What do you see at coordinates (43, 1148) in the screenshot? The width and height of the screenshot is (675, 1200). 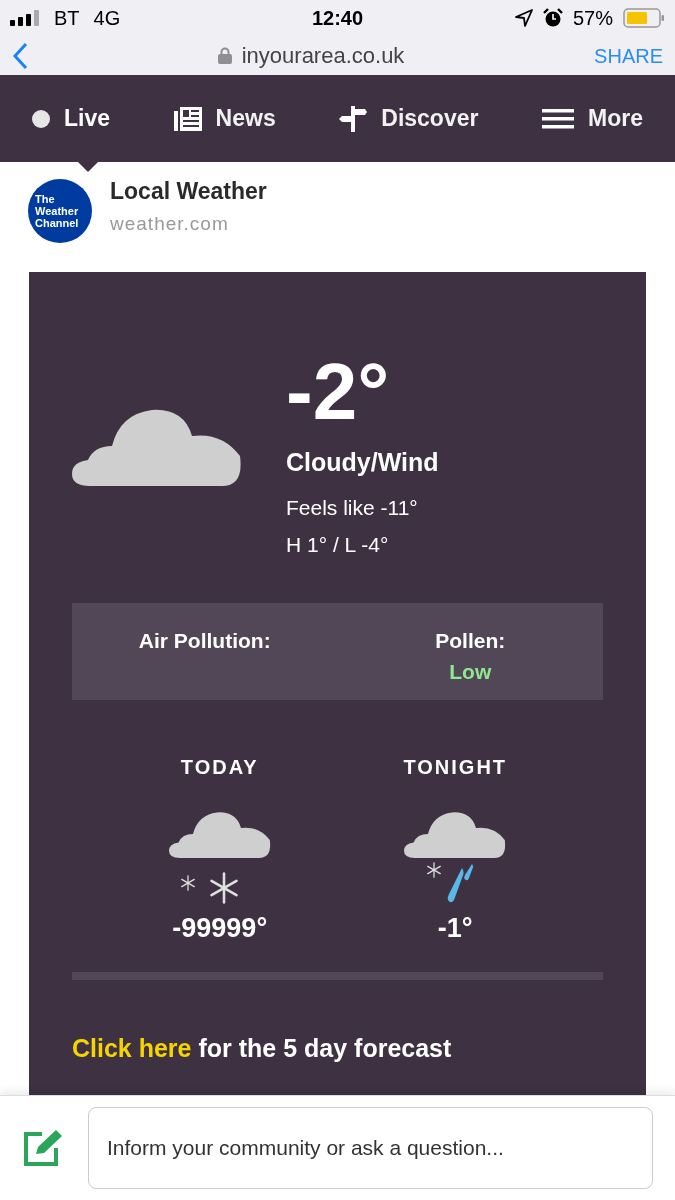 I see `compose-icon` at bounding box center [43, 1148].